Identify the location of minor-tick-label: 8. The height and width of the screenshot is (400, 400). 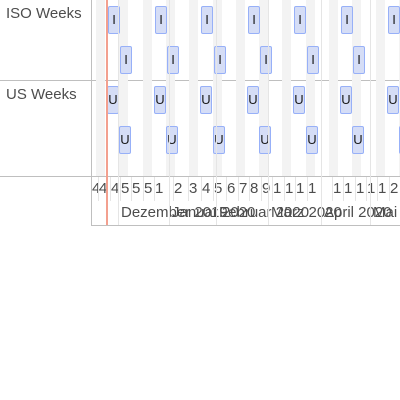
(254, 188).